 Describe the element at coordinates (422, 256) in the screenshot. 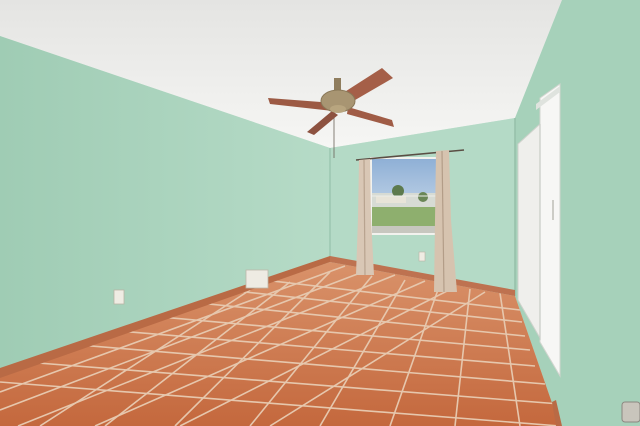

I see `back-wall-outlet` at that location.